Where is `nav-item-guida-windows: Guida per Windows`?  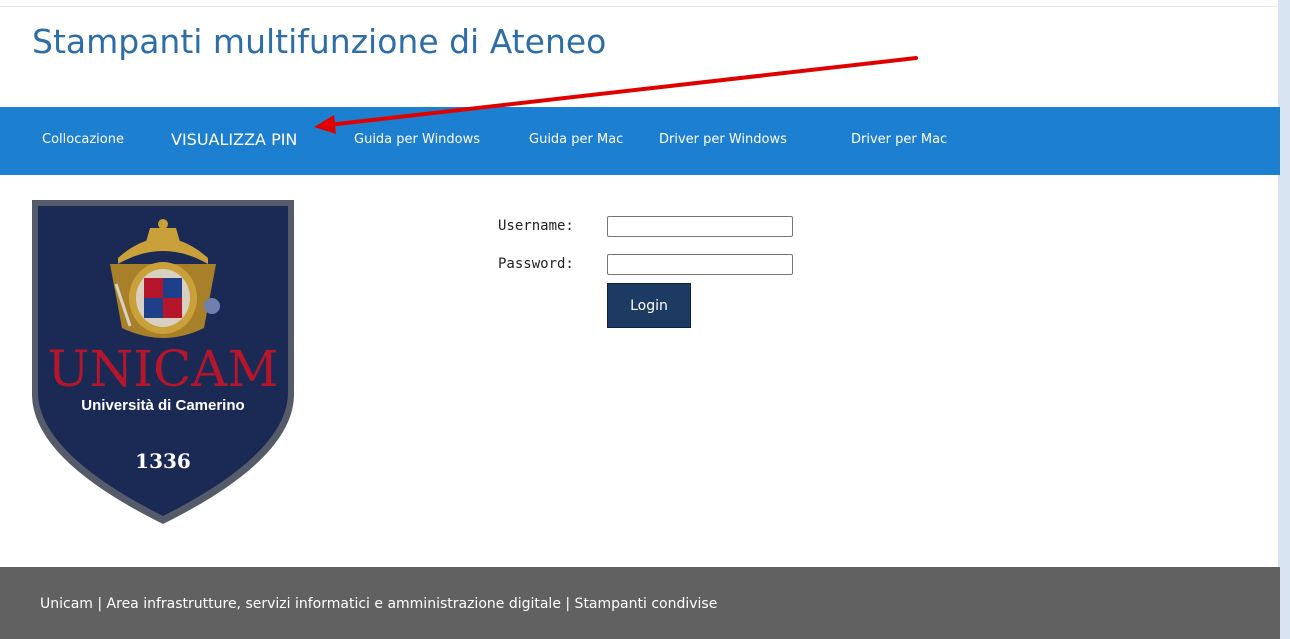 nav-item-guida-windows: Guida per Windows is located at coordinates (417, 141).